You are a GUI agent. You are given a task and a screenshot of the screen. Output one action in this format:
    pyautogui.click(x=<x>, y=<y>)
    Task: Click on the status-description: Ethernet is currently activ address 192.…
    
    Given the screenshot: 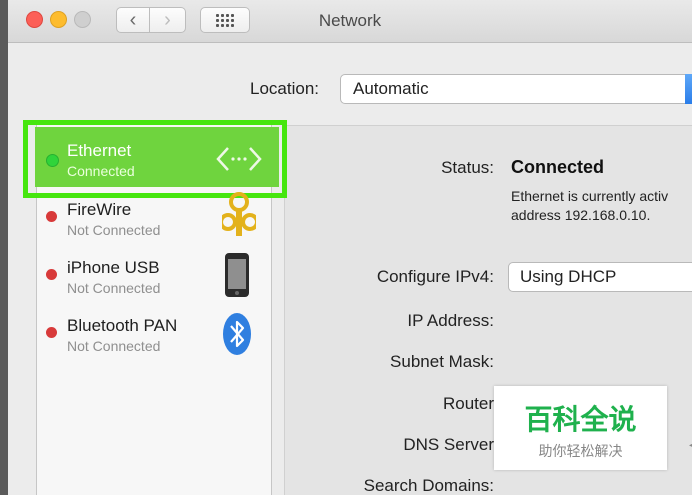 What is the action you would take?
    pyautogui.click(x=589, y=206)
    